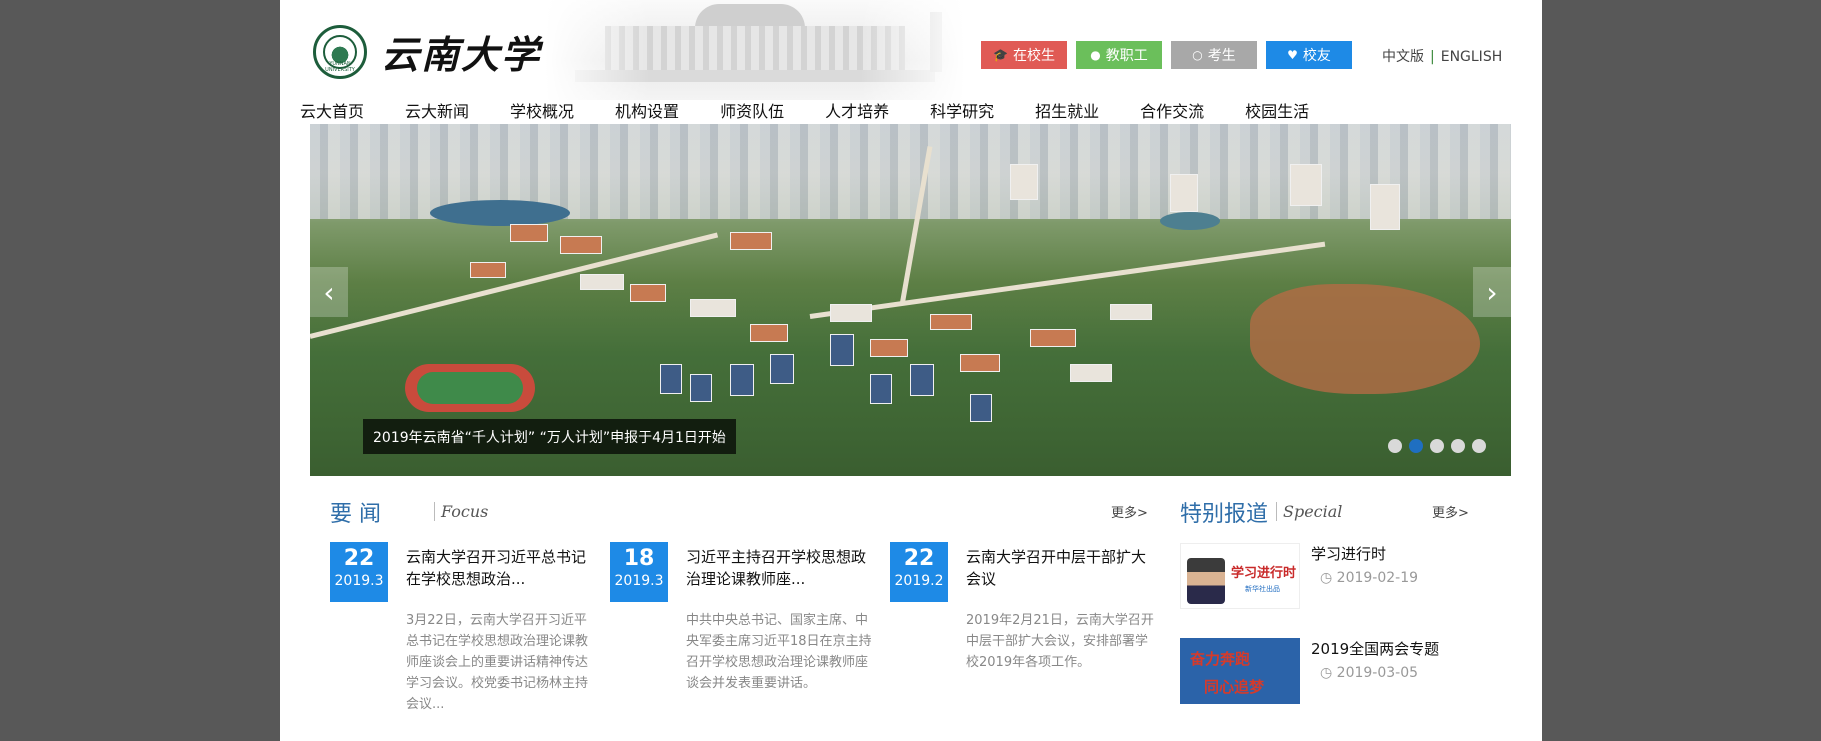  What do you see at coordinates (755, 50) in the screenshot?
I see `header-building-image` at bounding box center [755, 50].